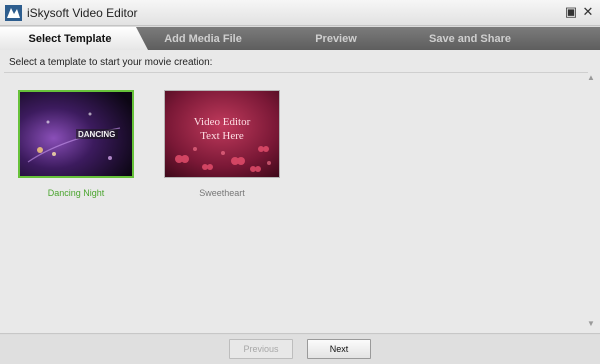 The width and height of the screenshot is (600, 364). What do you see at coordinates (222, 193) in the screenshot?
I see `template-name: Sweetheart` at bounding box center [222, 193].